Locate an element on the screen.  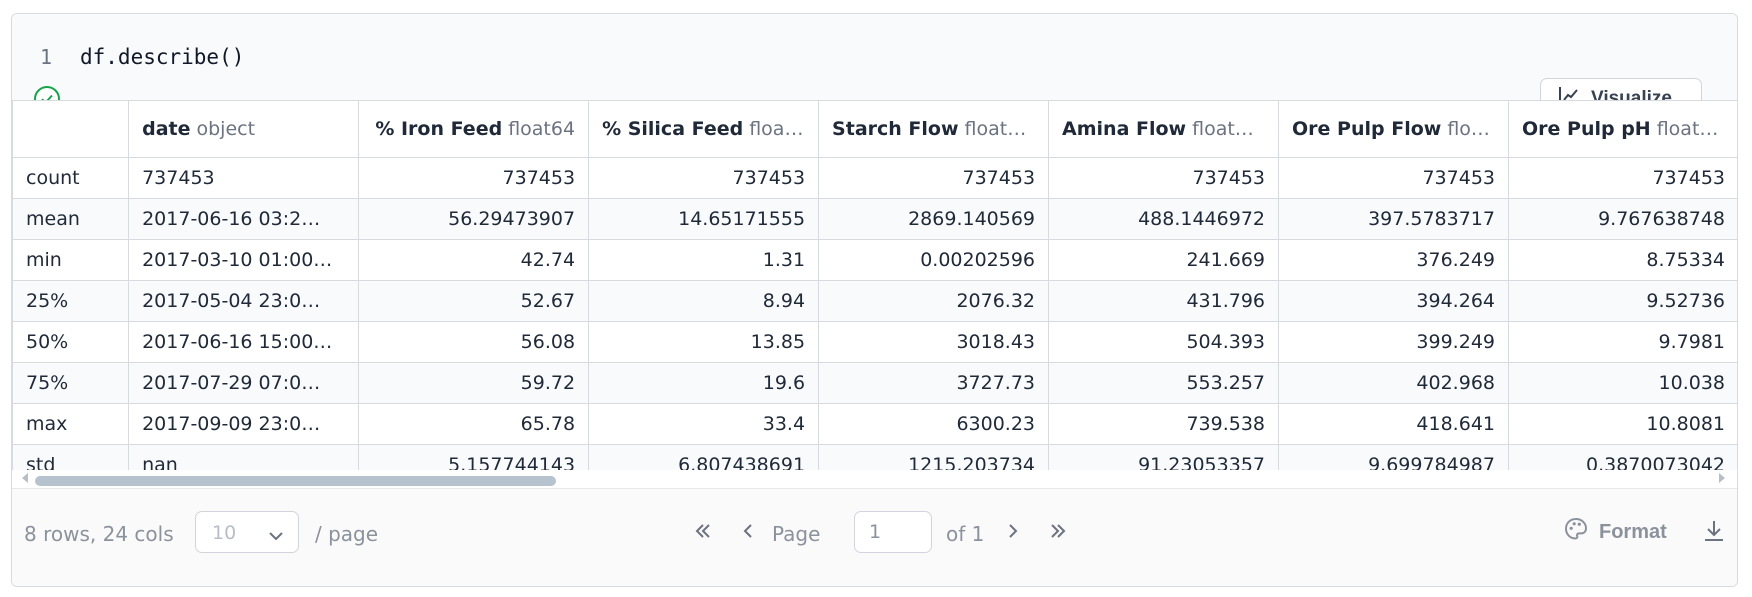
table-cell: 59.72 is located at coordinates (474, 383).